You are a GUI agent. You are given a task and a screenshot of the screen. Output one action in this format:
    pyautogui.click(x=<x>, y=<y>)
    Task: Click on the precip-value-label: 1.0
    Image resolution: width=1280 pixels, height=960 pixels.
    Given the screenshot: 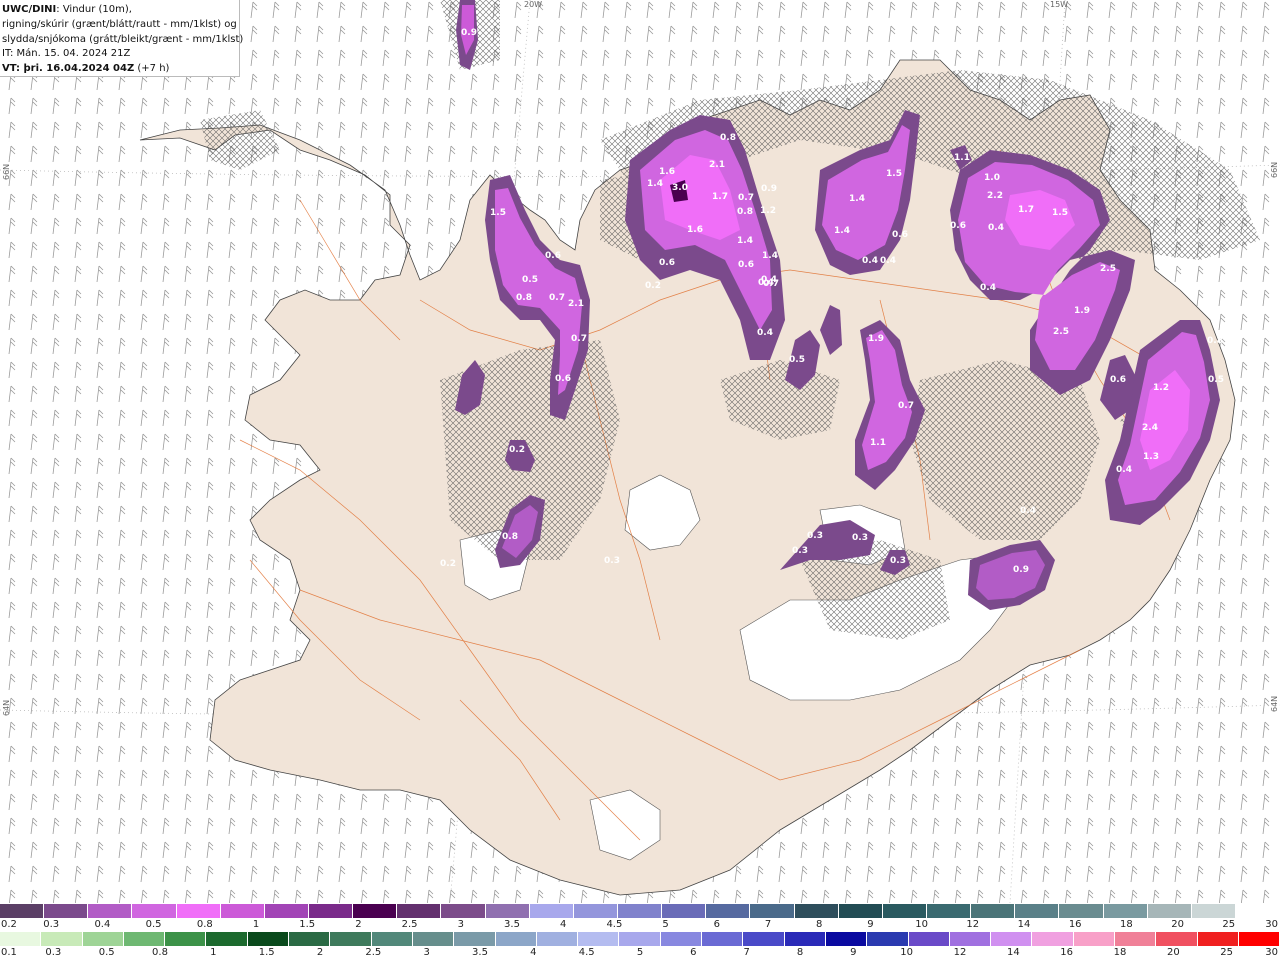 What is the action you would take?
    pyautogui.click(x=992, y=178)
    